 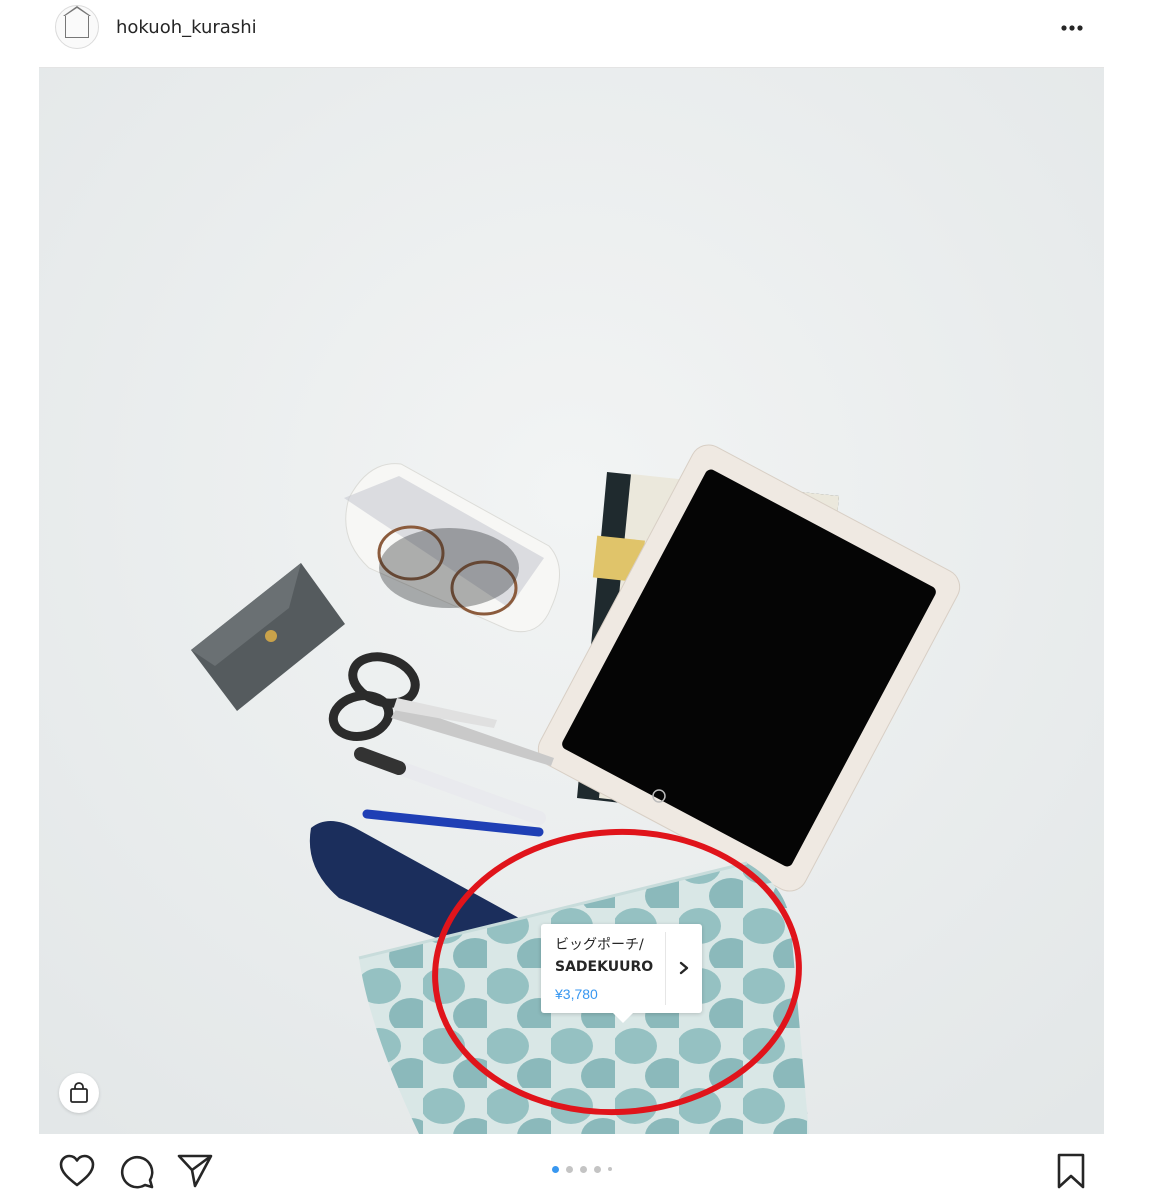 I want to click on carousel-indicator, so click(x=582, y=1169).